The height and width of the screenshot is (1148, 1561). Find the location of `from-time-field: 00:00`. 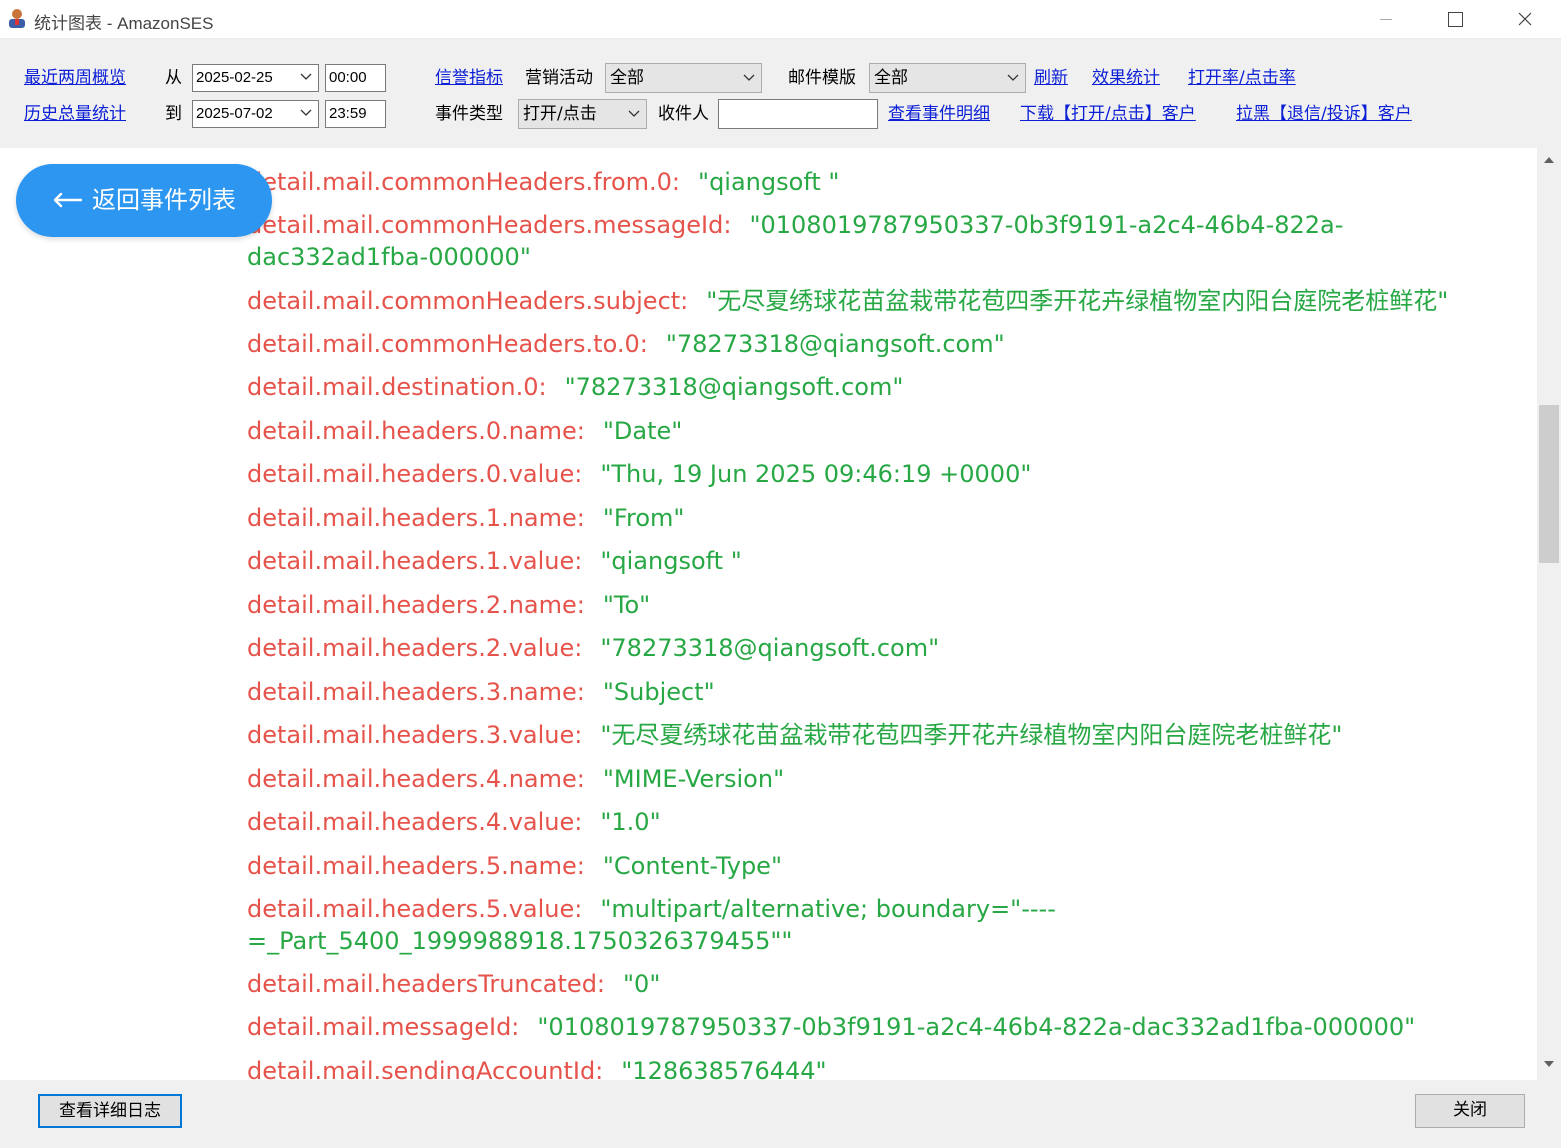

from-time-field: 00:00 is located at coordinates (355, 78).